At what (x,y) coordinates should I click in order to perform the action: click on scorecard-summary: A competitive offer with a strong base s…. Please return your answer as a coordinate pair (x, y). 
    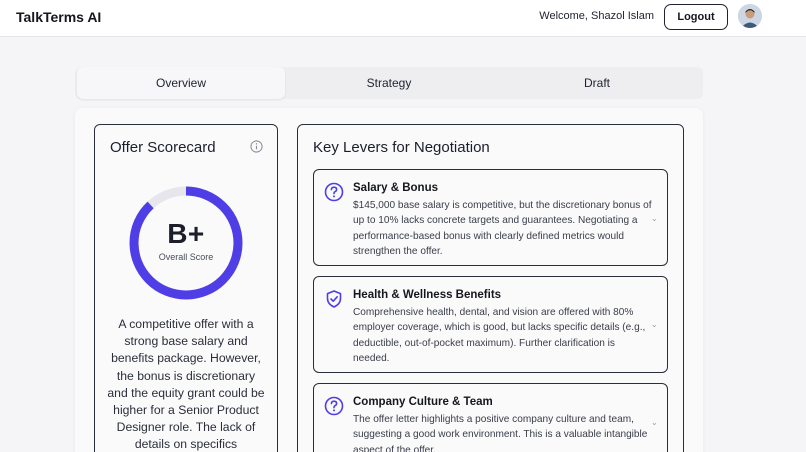
    Looking at the image, I should click on (186, 384).